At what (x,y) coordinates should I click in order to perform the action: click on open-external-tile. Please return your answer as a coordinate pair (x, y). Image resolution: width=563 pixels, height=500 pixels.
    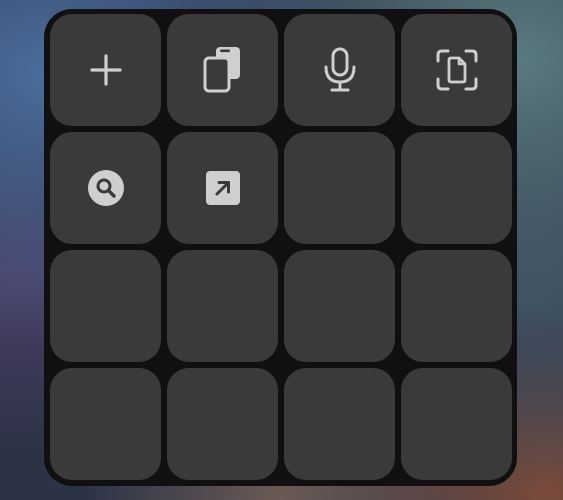
    Looking at the image, I should click on (222, 188).